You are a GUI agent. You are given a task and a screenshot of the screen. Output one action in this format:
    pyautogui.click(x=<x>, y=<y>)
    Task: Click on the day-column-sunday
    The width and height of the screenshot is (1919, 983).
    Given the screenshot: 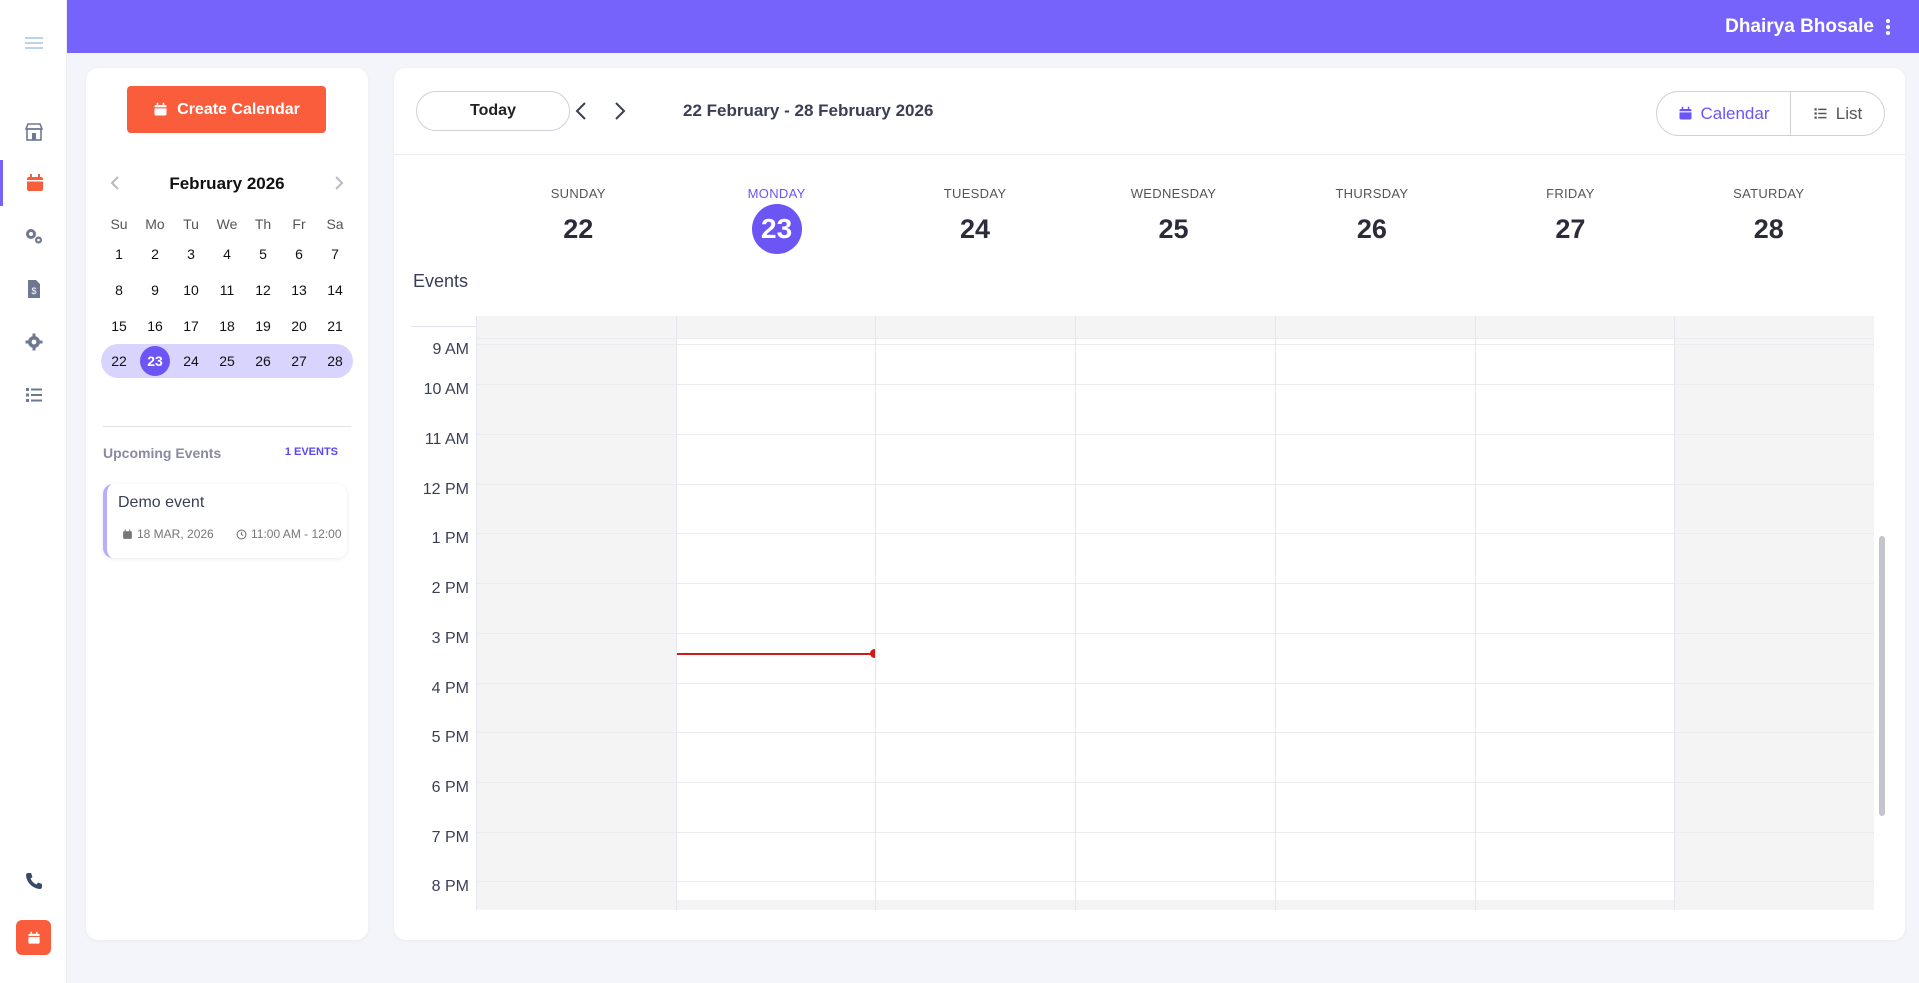 What is the action you would take?
    pyautogui.click(x=576, y=613)
    